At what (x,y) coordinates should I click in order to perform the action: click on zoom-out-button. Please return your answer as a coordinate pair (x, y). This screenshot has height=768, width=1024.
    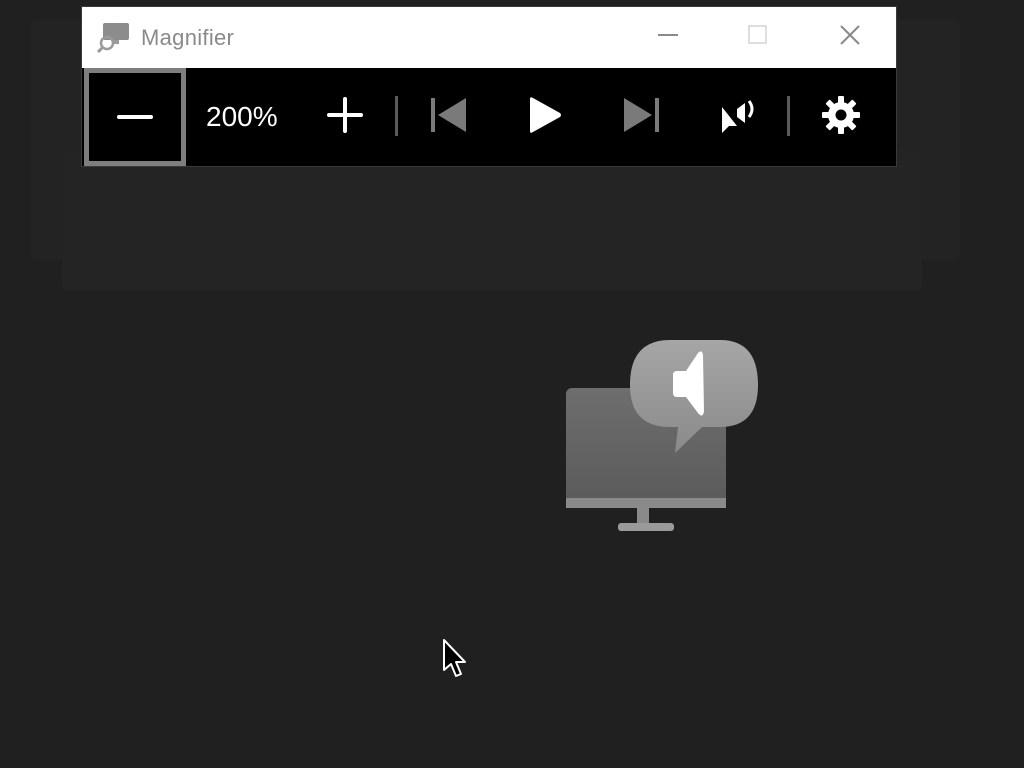
    Looking at the image, I should click on (135, 117).